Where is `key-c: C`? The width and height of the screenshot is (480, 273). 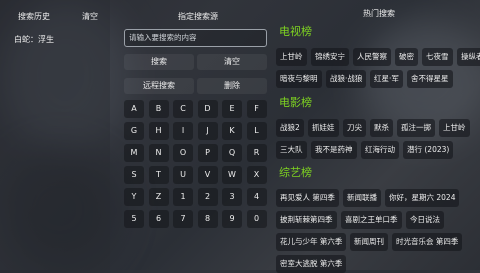
key-c: C is located at coordinates (183, 109).